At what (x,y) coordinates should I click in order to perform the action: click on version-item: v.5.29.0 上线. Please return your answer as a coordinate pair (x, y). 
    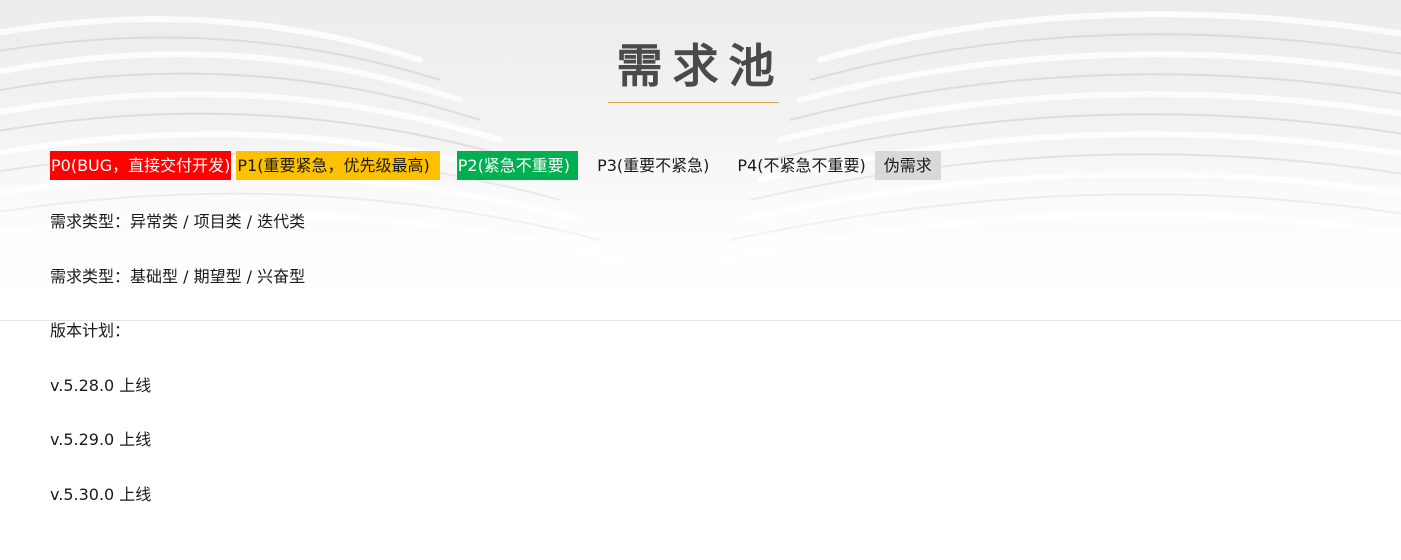
    Looking at the image, I should click on (101, 439).